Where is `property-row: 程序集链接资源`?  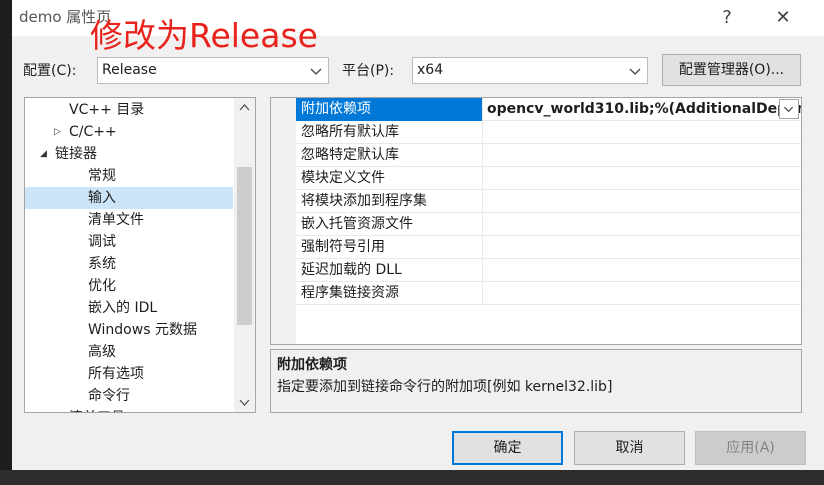 property-row: 程序集链接资源 is located at coordinates (536, 293).